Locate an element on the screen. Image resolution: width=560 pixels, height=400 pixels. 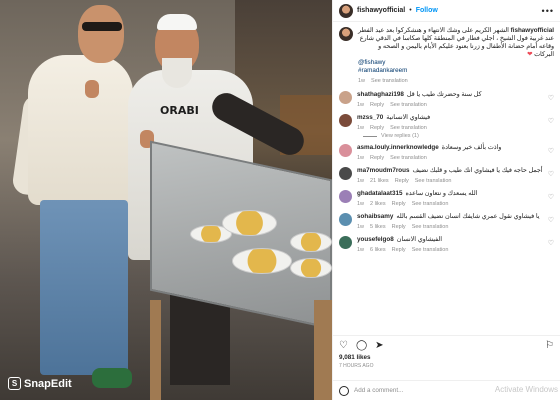
comment-likes: 2 likes is located at coordinates (378, 204).